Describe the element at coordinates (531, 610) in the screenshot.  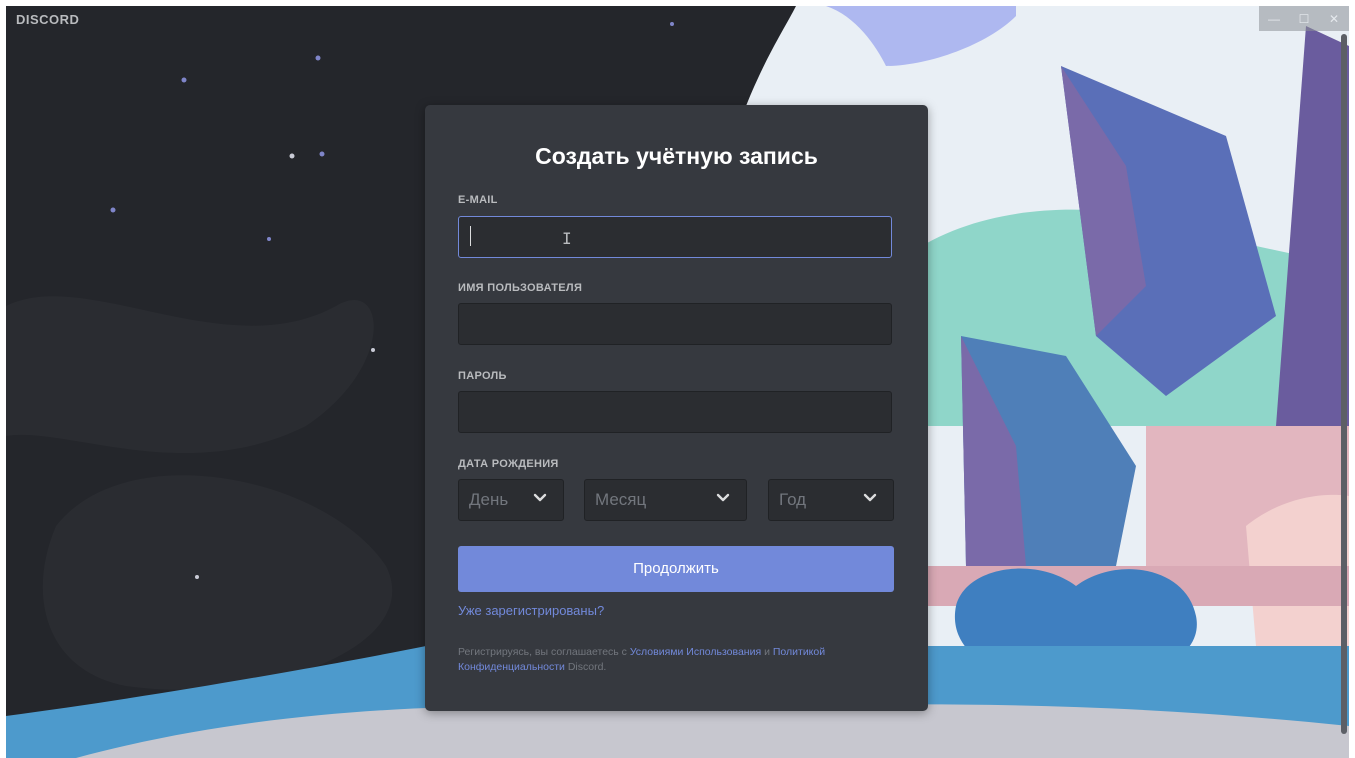
I see `already-registered-link: Уже зарегистрированы?` at that location.